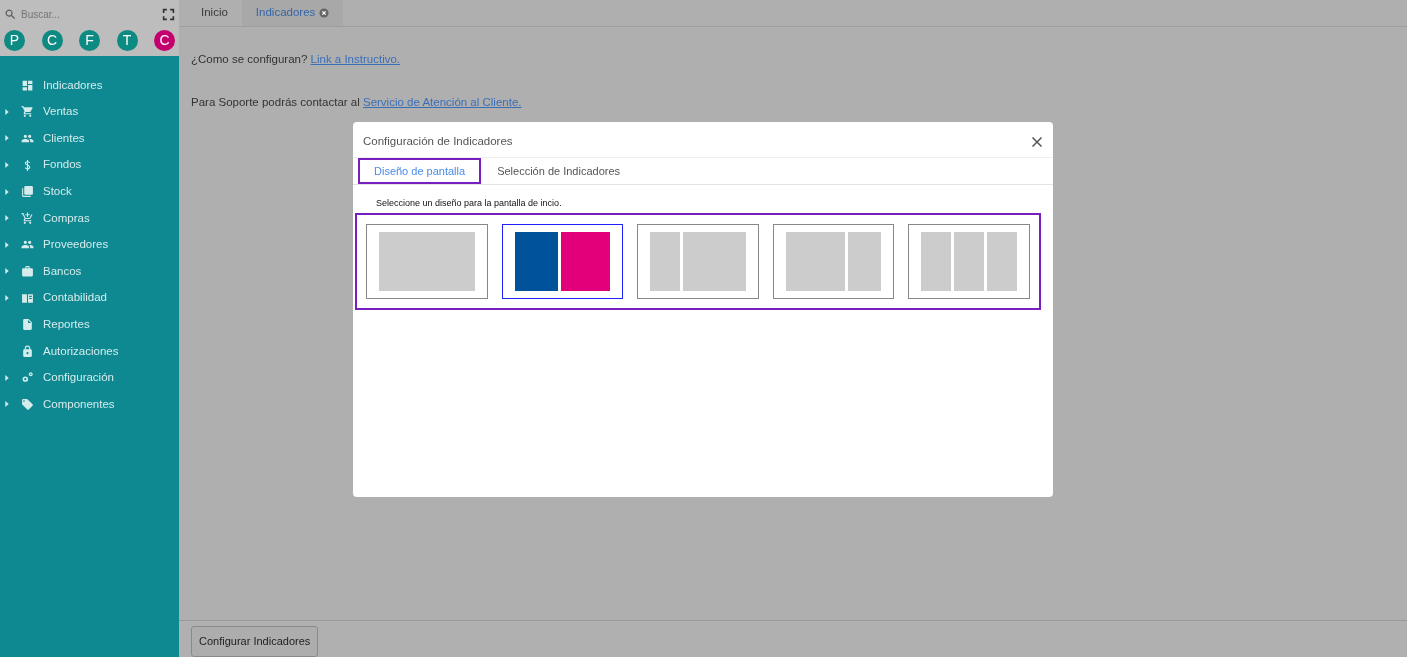  Describe the element at coordinates (14, 40) in the screenshot. I see `avatar-initial: P` at that location.